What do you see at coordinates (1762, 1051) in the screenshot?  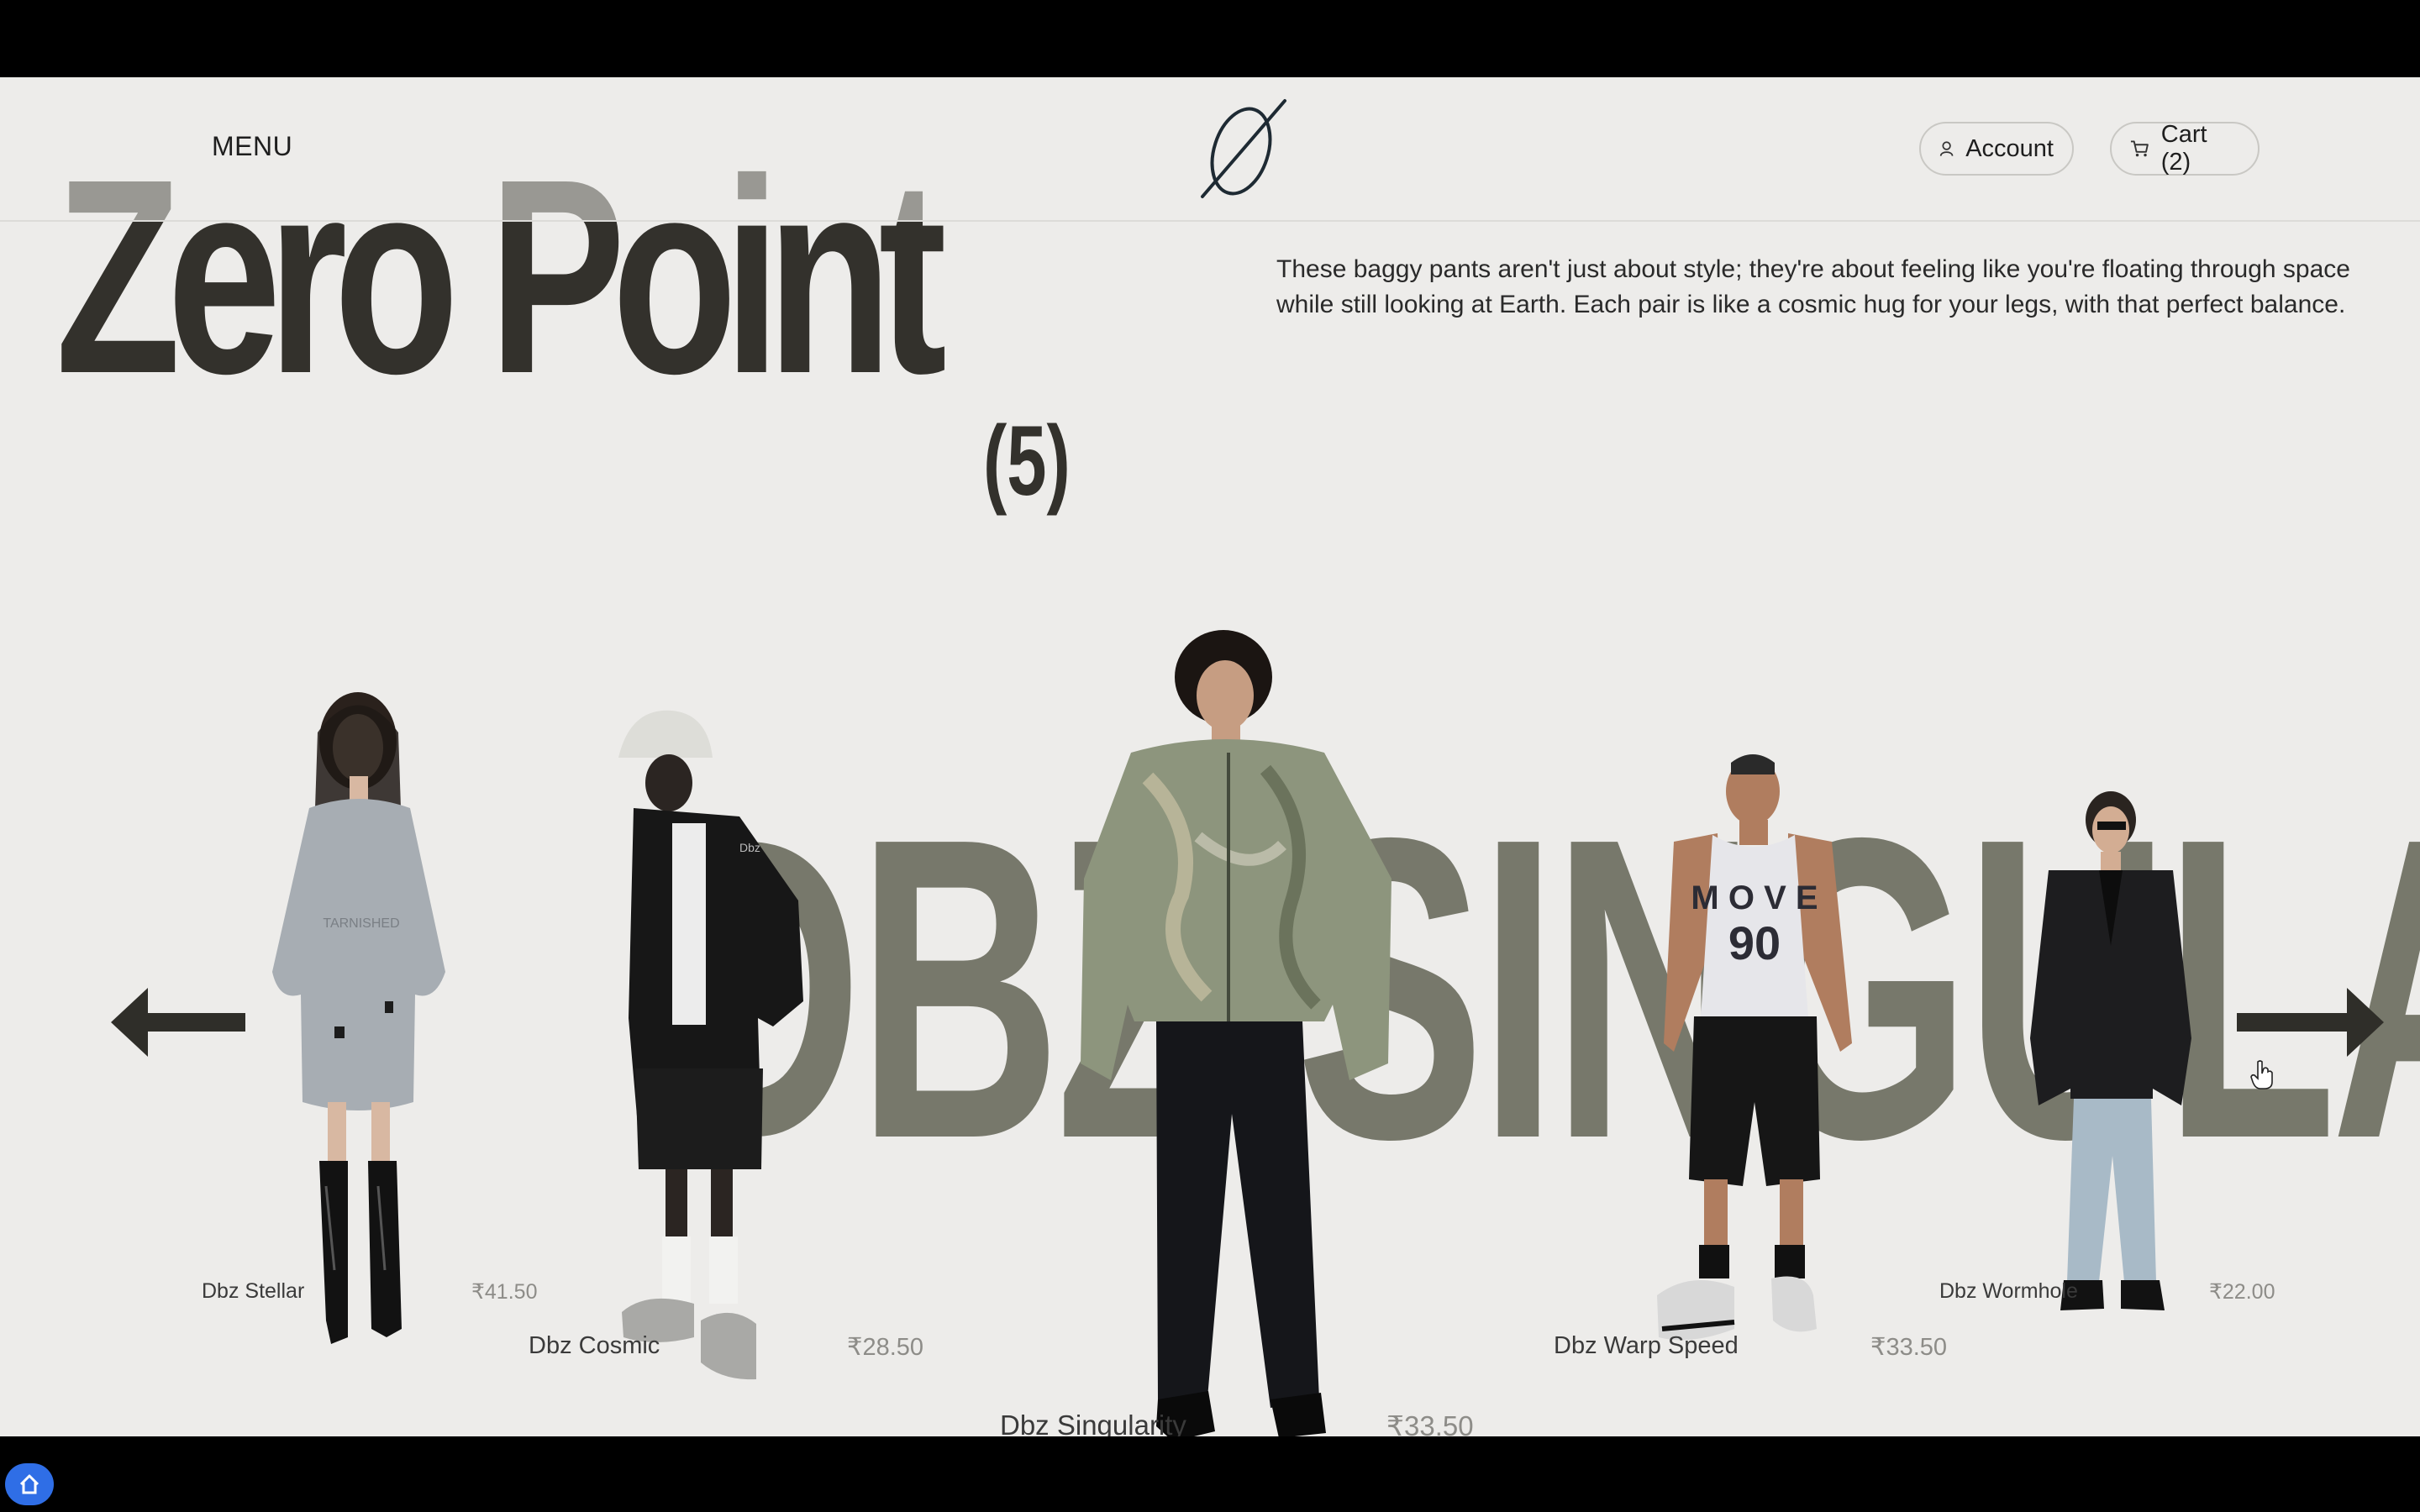 I see `product-image-warp-speed: M O V E 90` at bounding box center [1762, 1051].